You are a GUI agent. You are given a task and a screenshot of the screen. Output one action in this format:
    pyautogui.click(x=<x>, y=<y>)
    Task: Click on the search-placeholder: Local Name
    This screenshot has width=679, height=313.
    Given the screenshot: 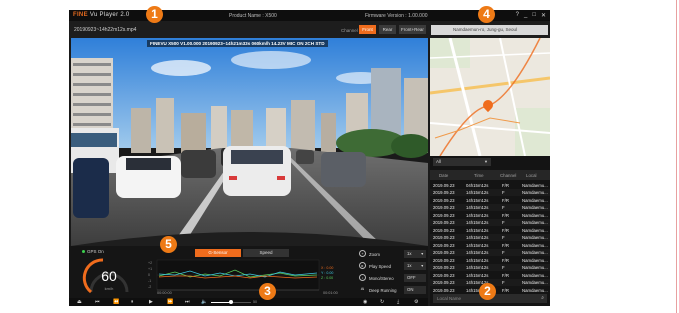 What is the action you would take?
    pyautogui.click(x=449, y=298)
    